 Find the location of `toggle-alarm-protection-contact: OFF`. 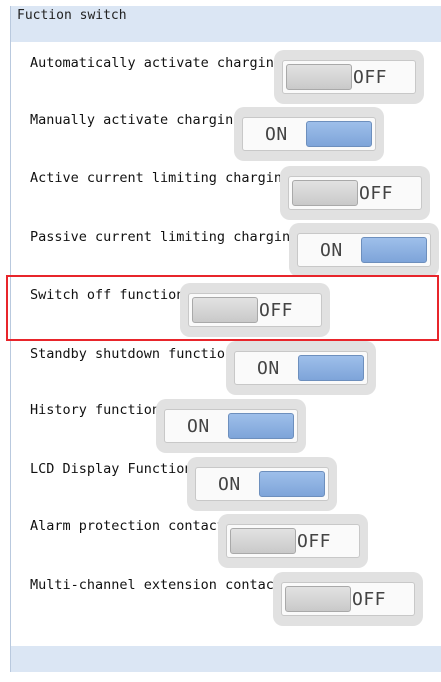

toggle-alarm-protection-contact: OFF is located at coordinates (293, 541).